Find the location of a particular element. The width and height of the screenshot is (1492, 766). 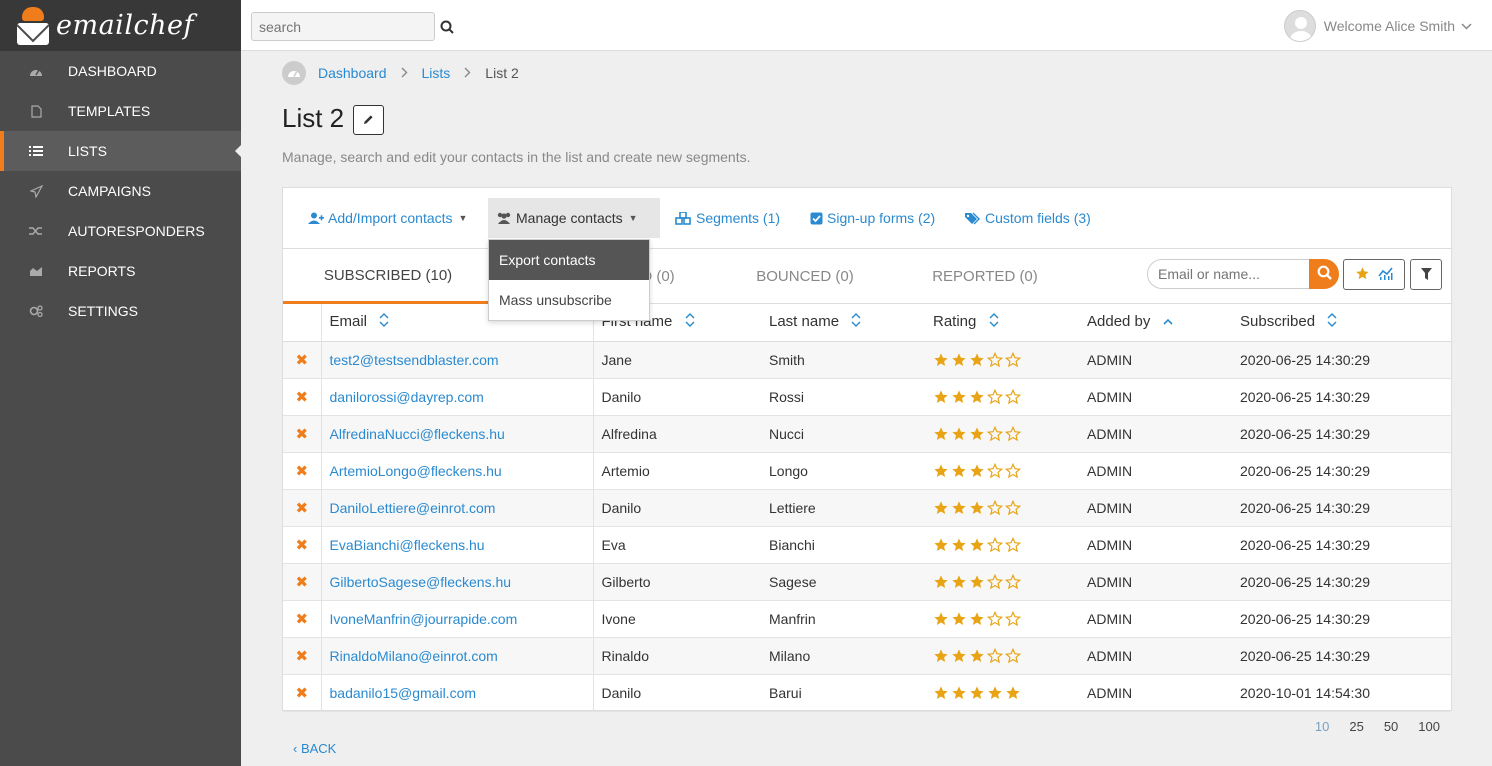

contact-email-link: GilbertoSagese@fleckens.hu is located at coordinates (421, 582).